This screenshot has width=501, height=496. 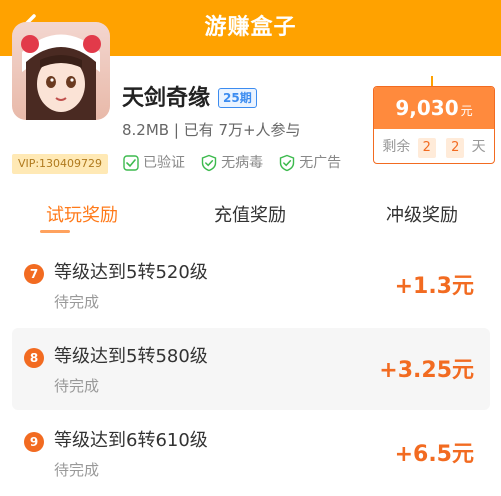 I want to click on remaining-unit: 天, so click(x=478, y=147).